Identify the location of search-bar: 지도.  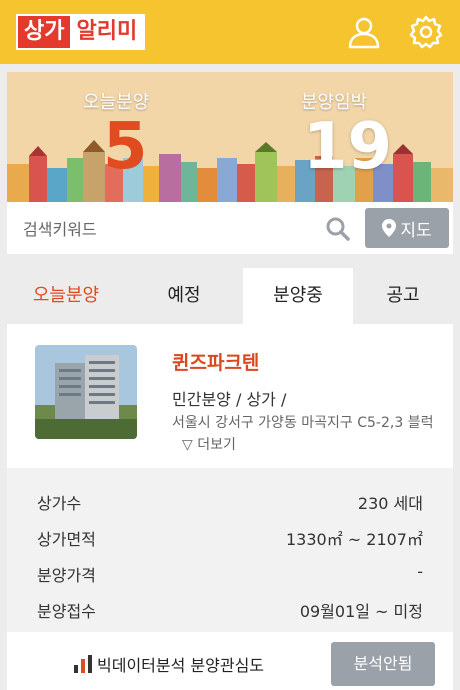
(230, 228).